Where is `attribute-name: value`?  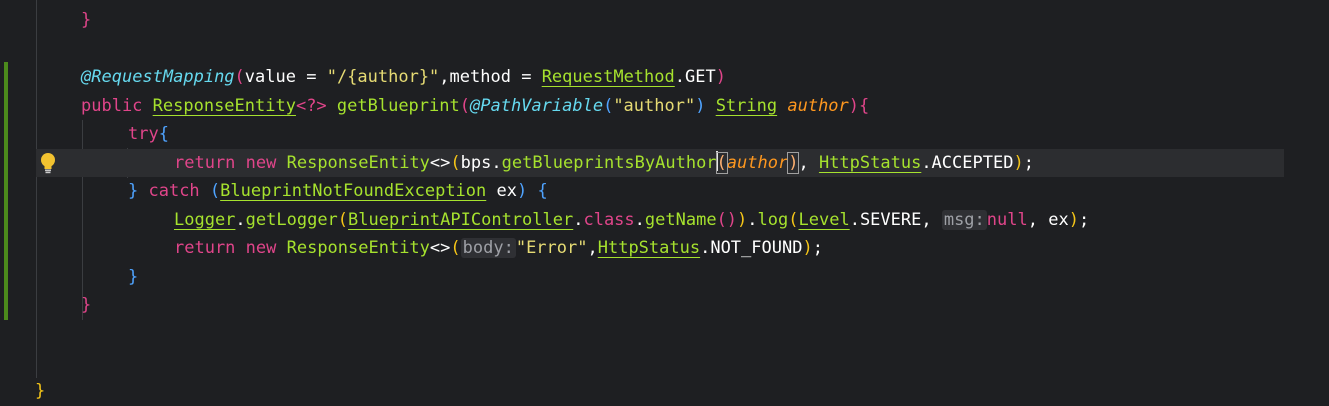
attribute-name: value is located at coordinates (270, 77).